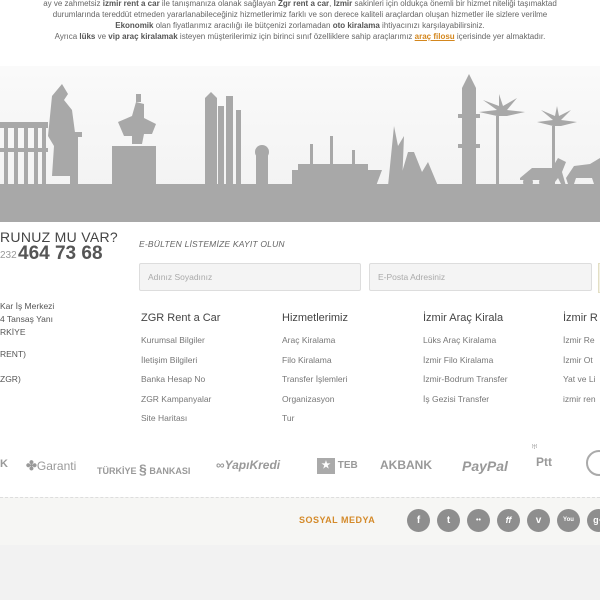 The height and width of the screenshot is (600, 600). I want to click on friendfeed-icon: ff, so click(508, 520).